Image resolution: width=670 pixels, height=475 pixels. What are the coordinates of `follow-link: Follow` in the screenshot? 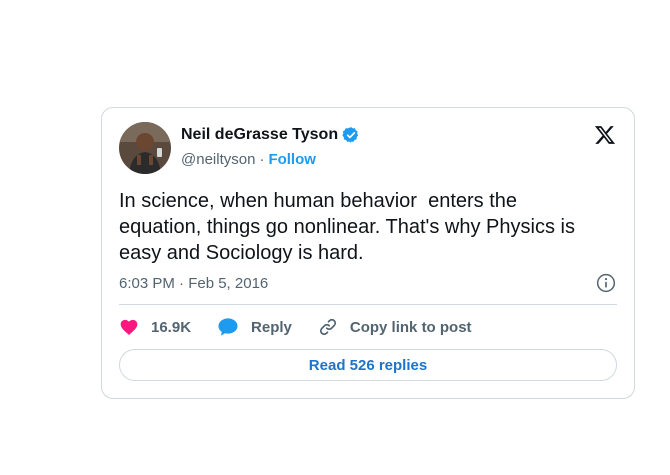 It's located at (292, 159).